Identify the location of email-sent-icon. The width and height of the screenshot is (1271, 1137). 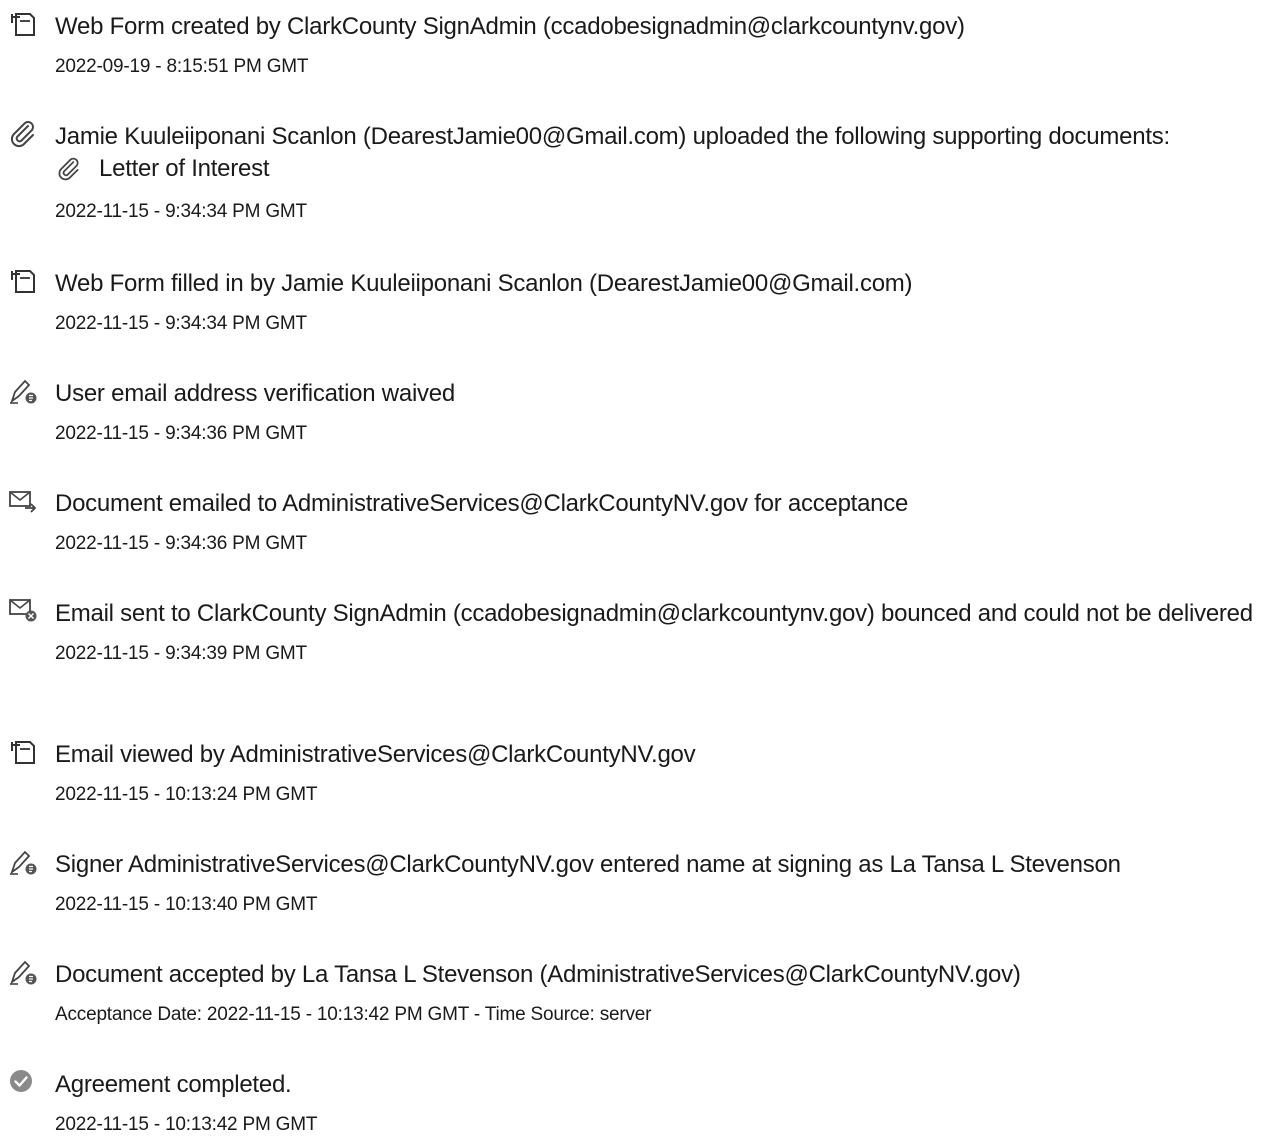
(23, 501).